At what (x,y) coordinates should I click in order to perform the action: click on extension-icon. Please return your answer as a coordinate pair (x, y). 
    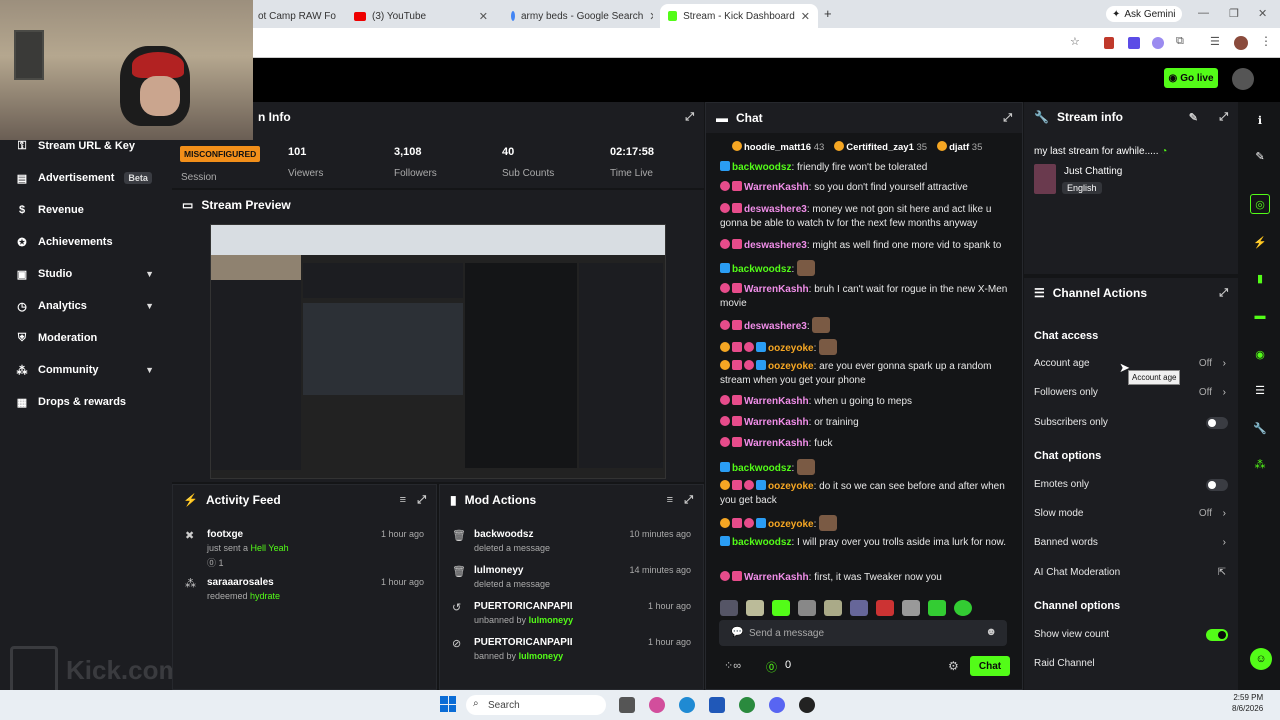
    Looking at the image, I should click on (1158, 43).